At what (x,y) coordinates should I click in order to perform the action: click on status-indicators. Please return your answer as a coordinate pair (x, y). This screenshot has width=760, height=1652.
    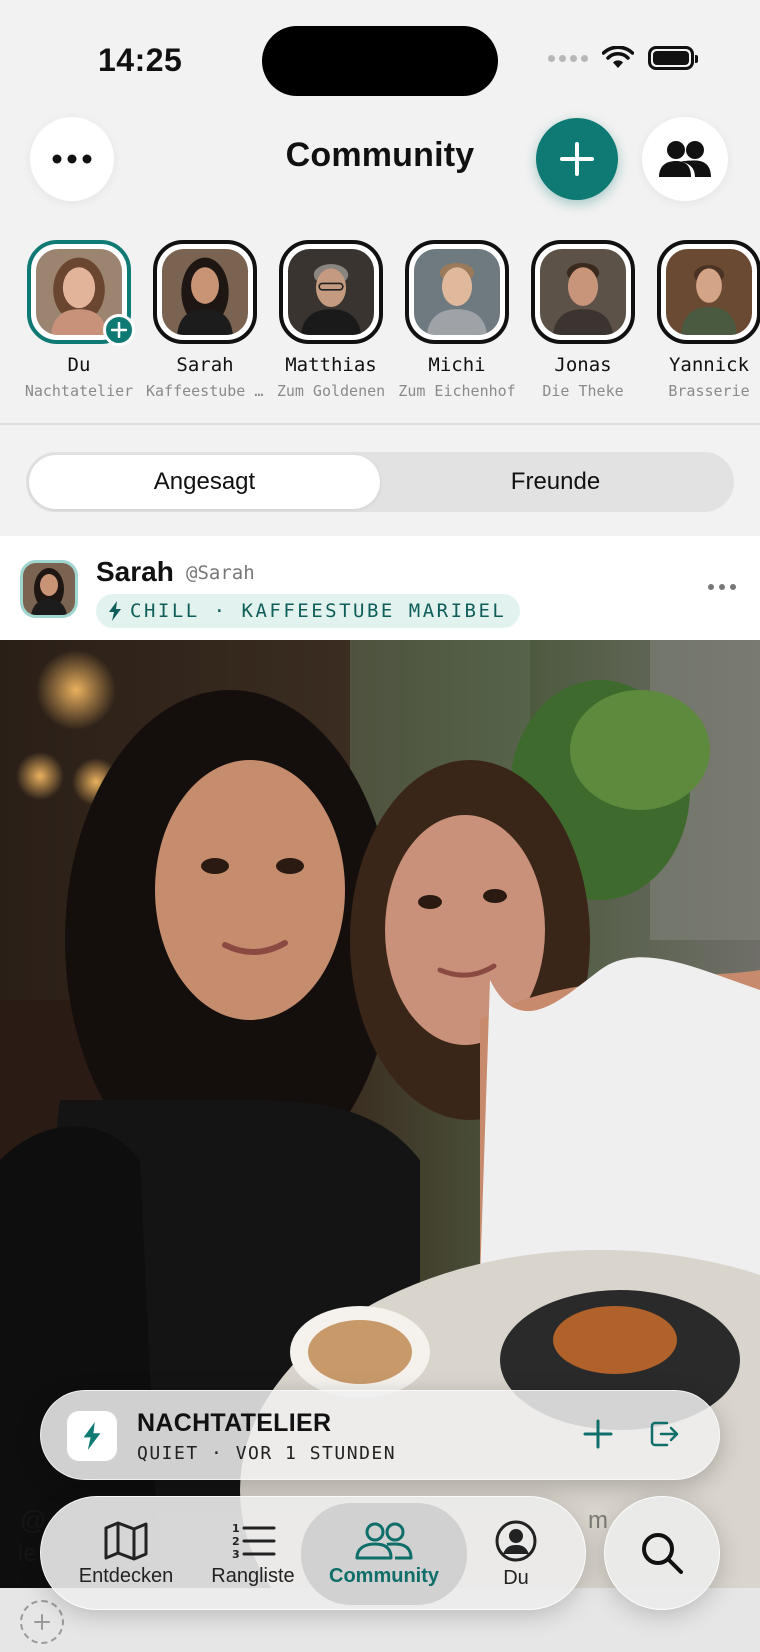
    Looking at the image, I should click on (623, 58).